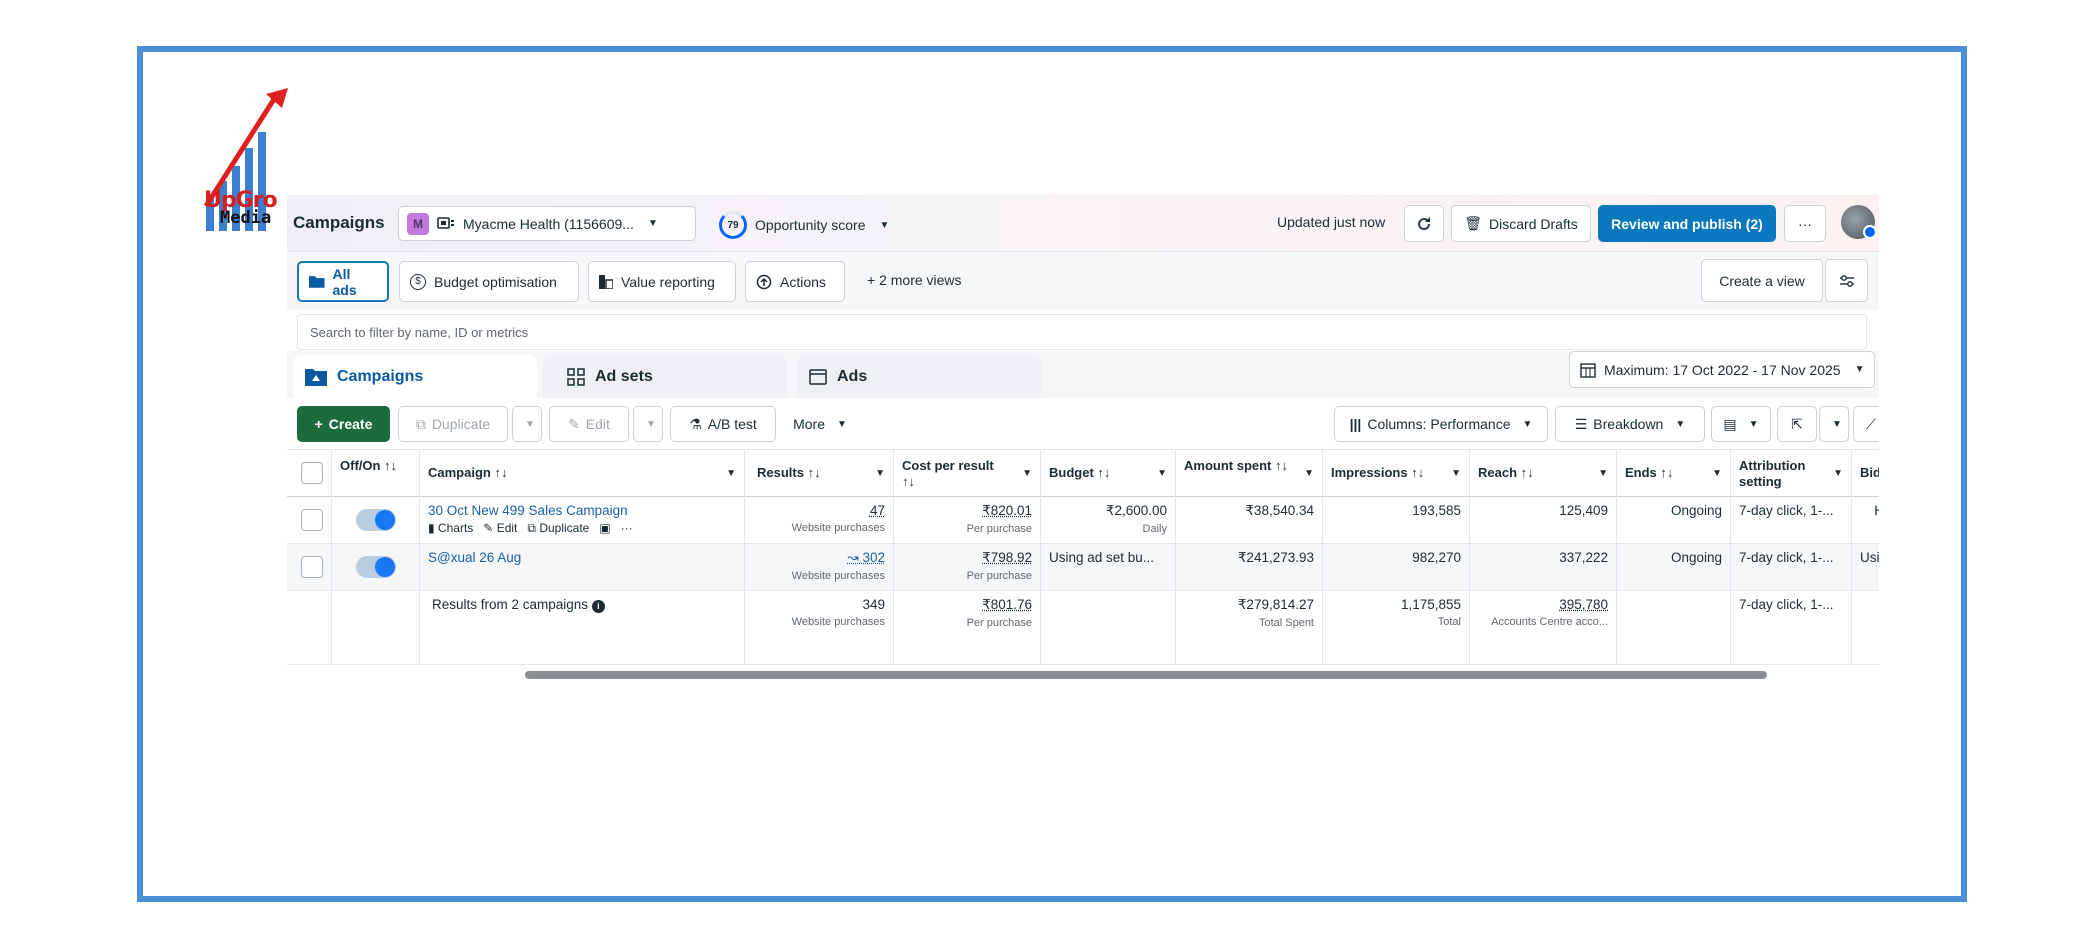 Image resolution: width=2100 pixels, height=943 pixels. What do you see at coordinates (450, 528) in the screenshot?
I see `row-charts-link: ▮ Charts` at bounding box center [450, 528].